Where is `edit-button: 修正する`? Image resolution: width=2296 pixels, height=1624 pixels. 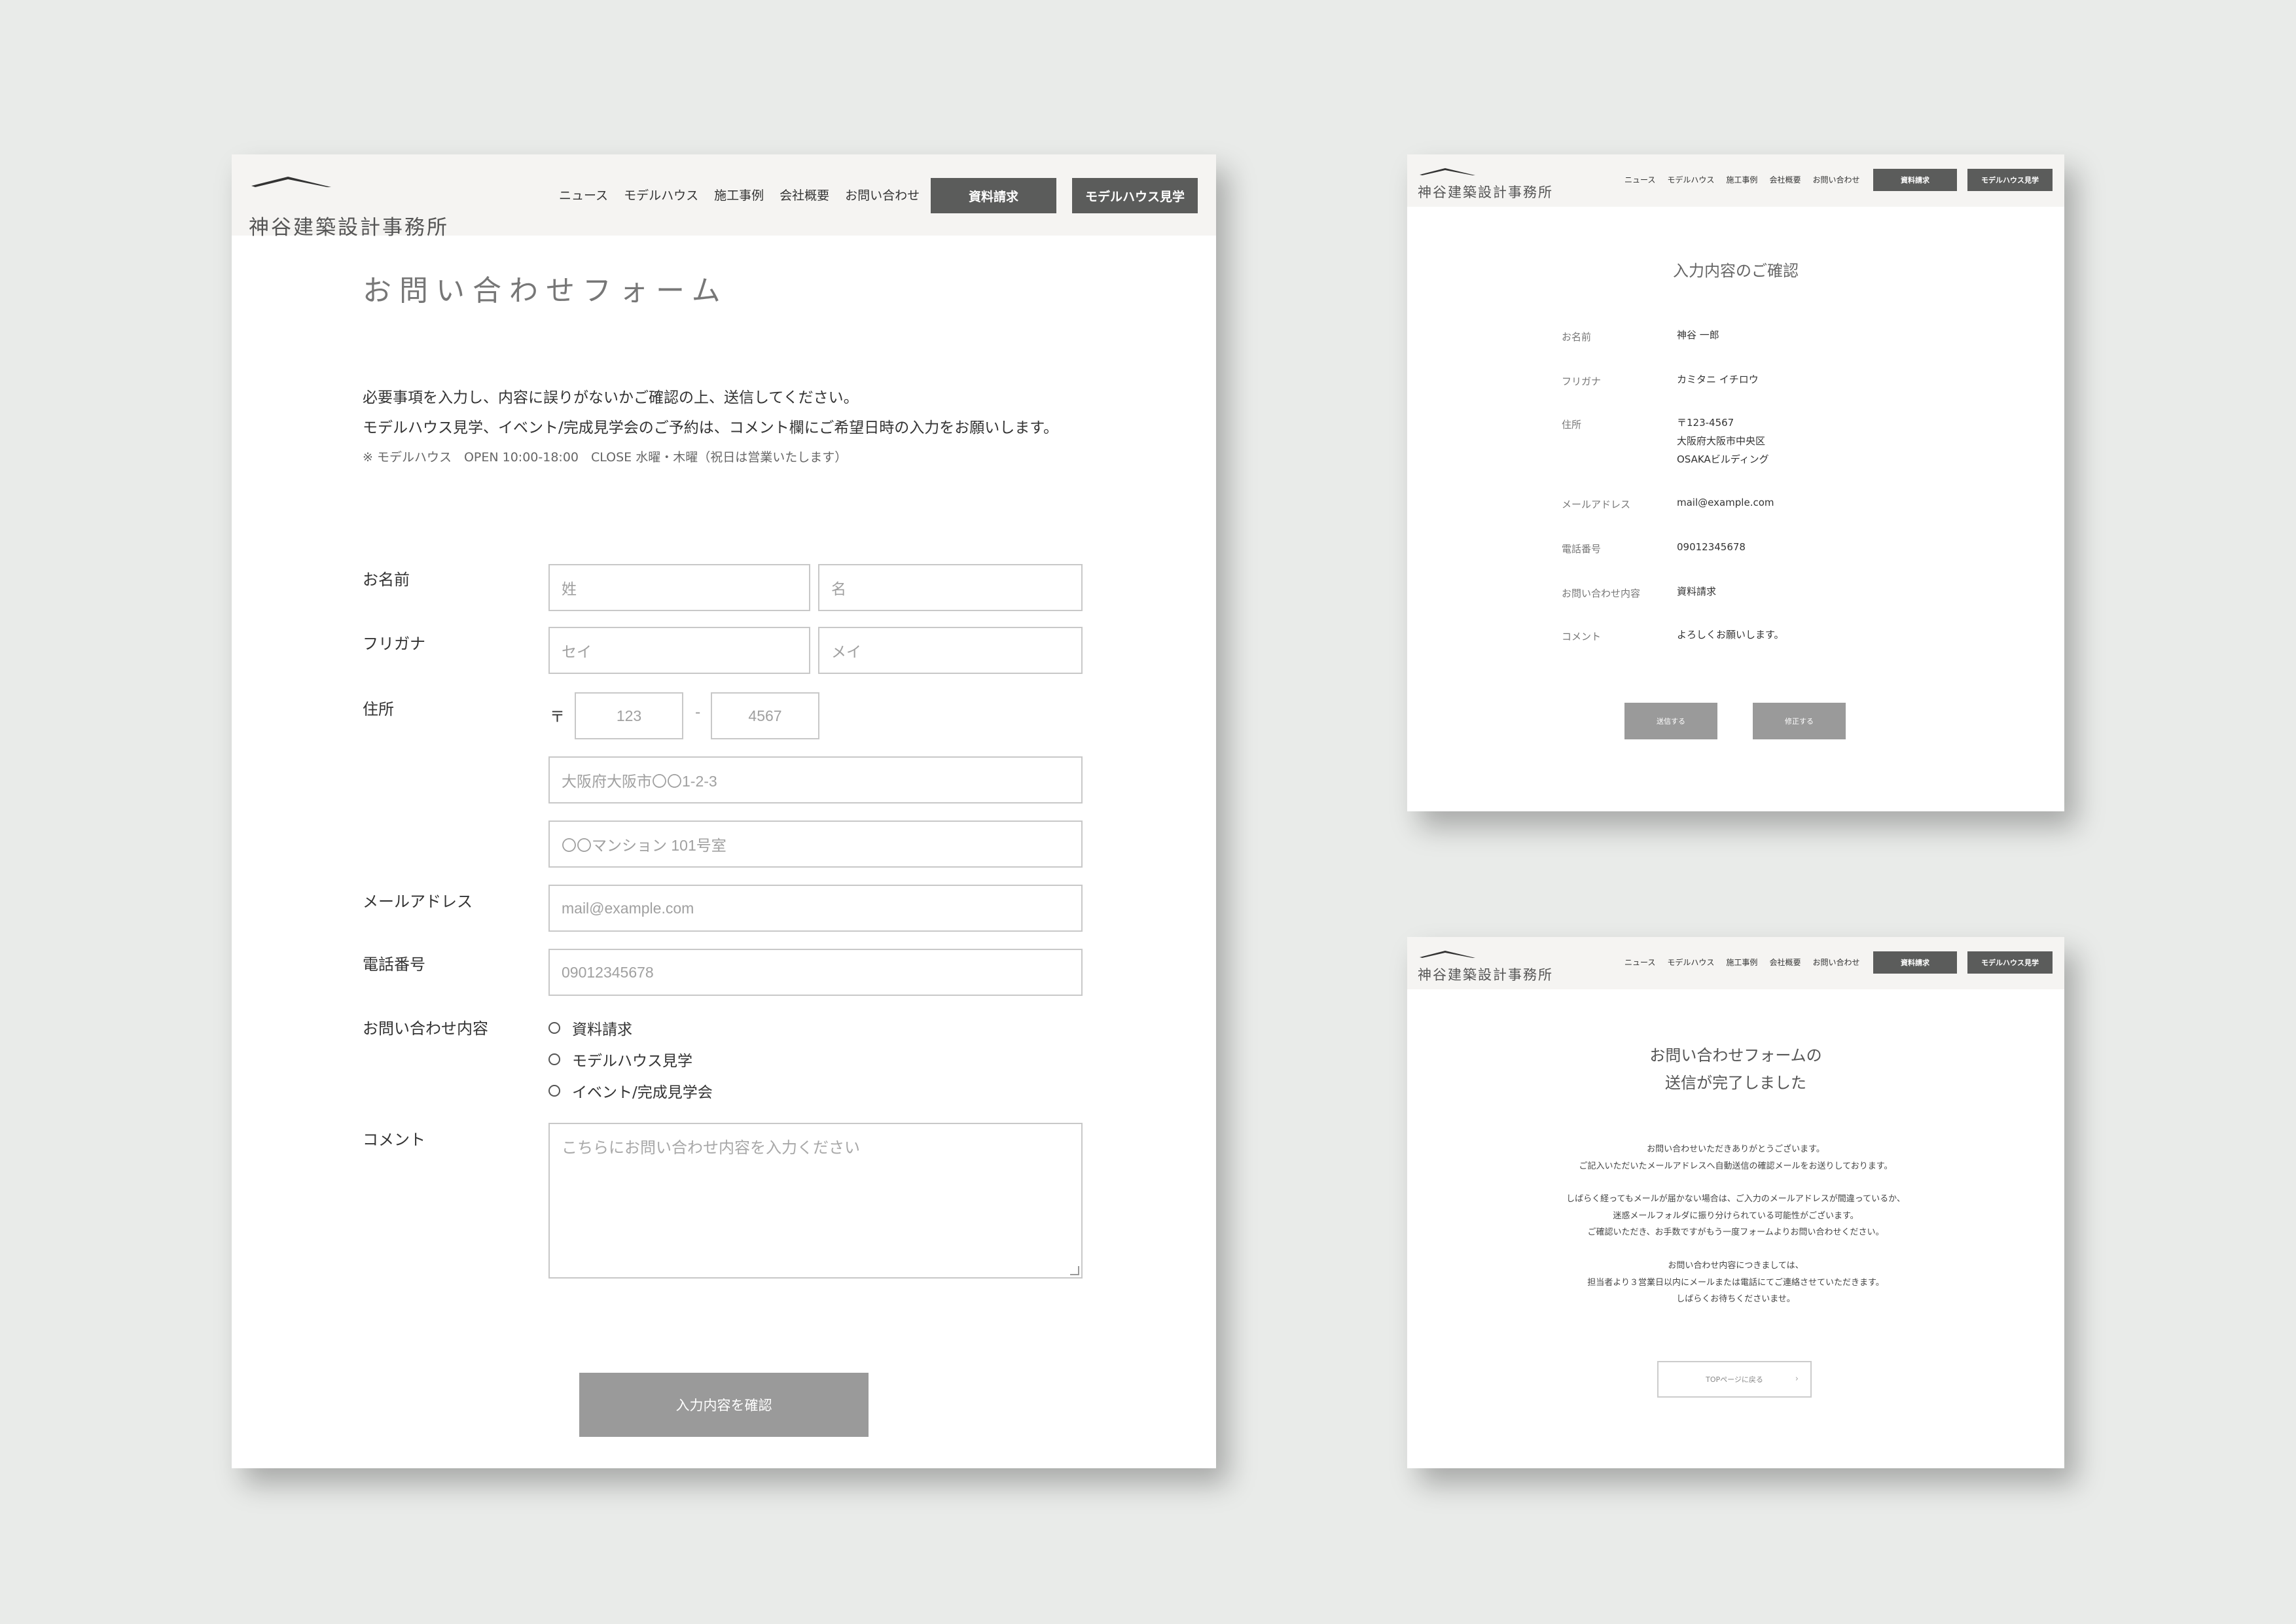 edit-button: 修正する is located at coordinates (1799, 721).